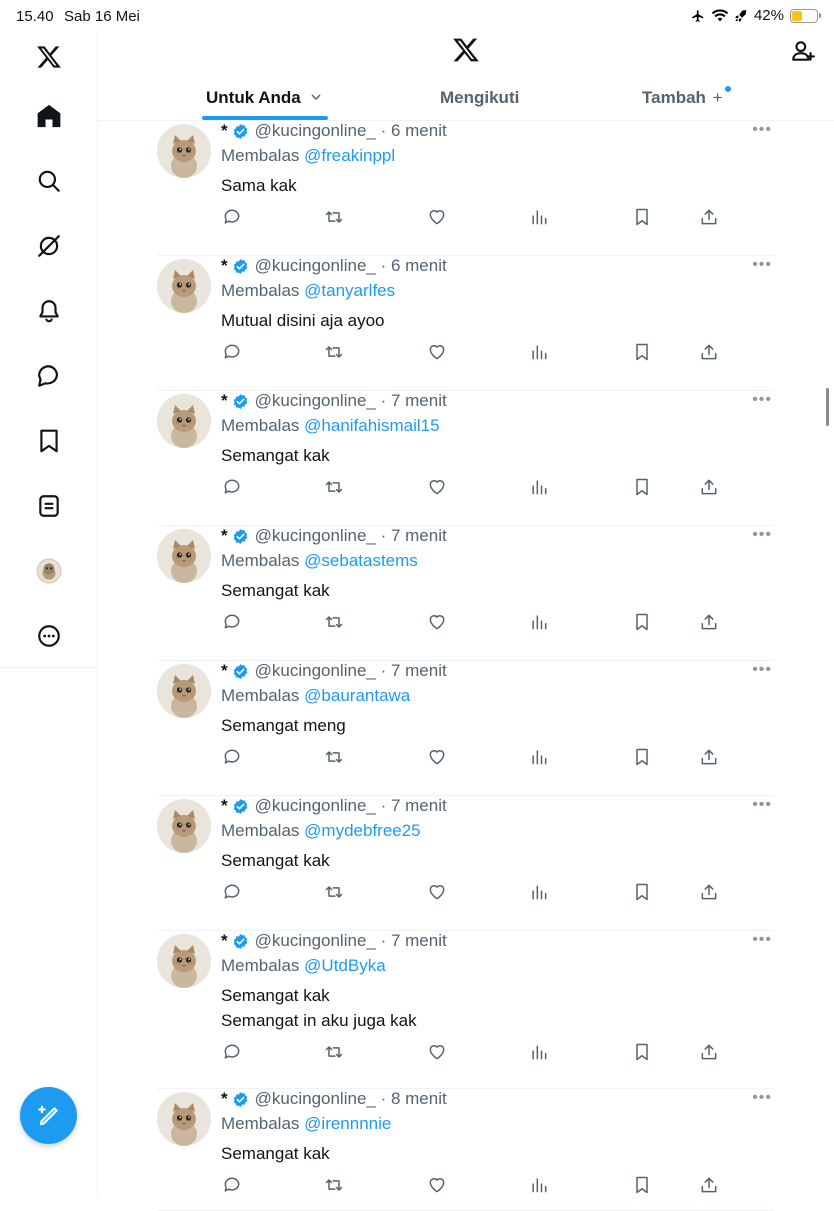 The height and width of the screenshot is (1211, 834). Describe the element at coordinates (49, 246) in the screenshot. I see `grok-icon` at that location.